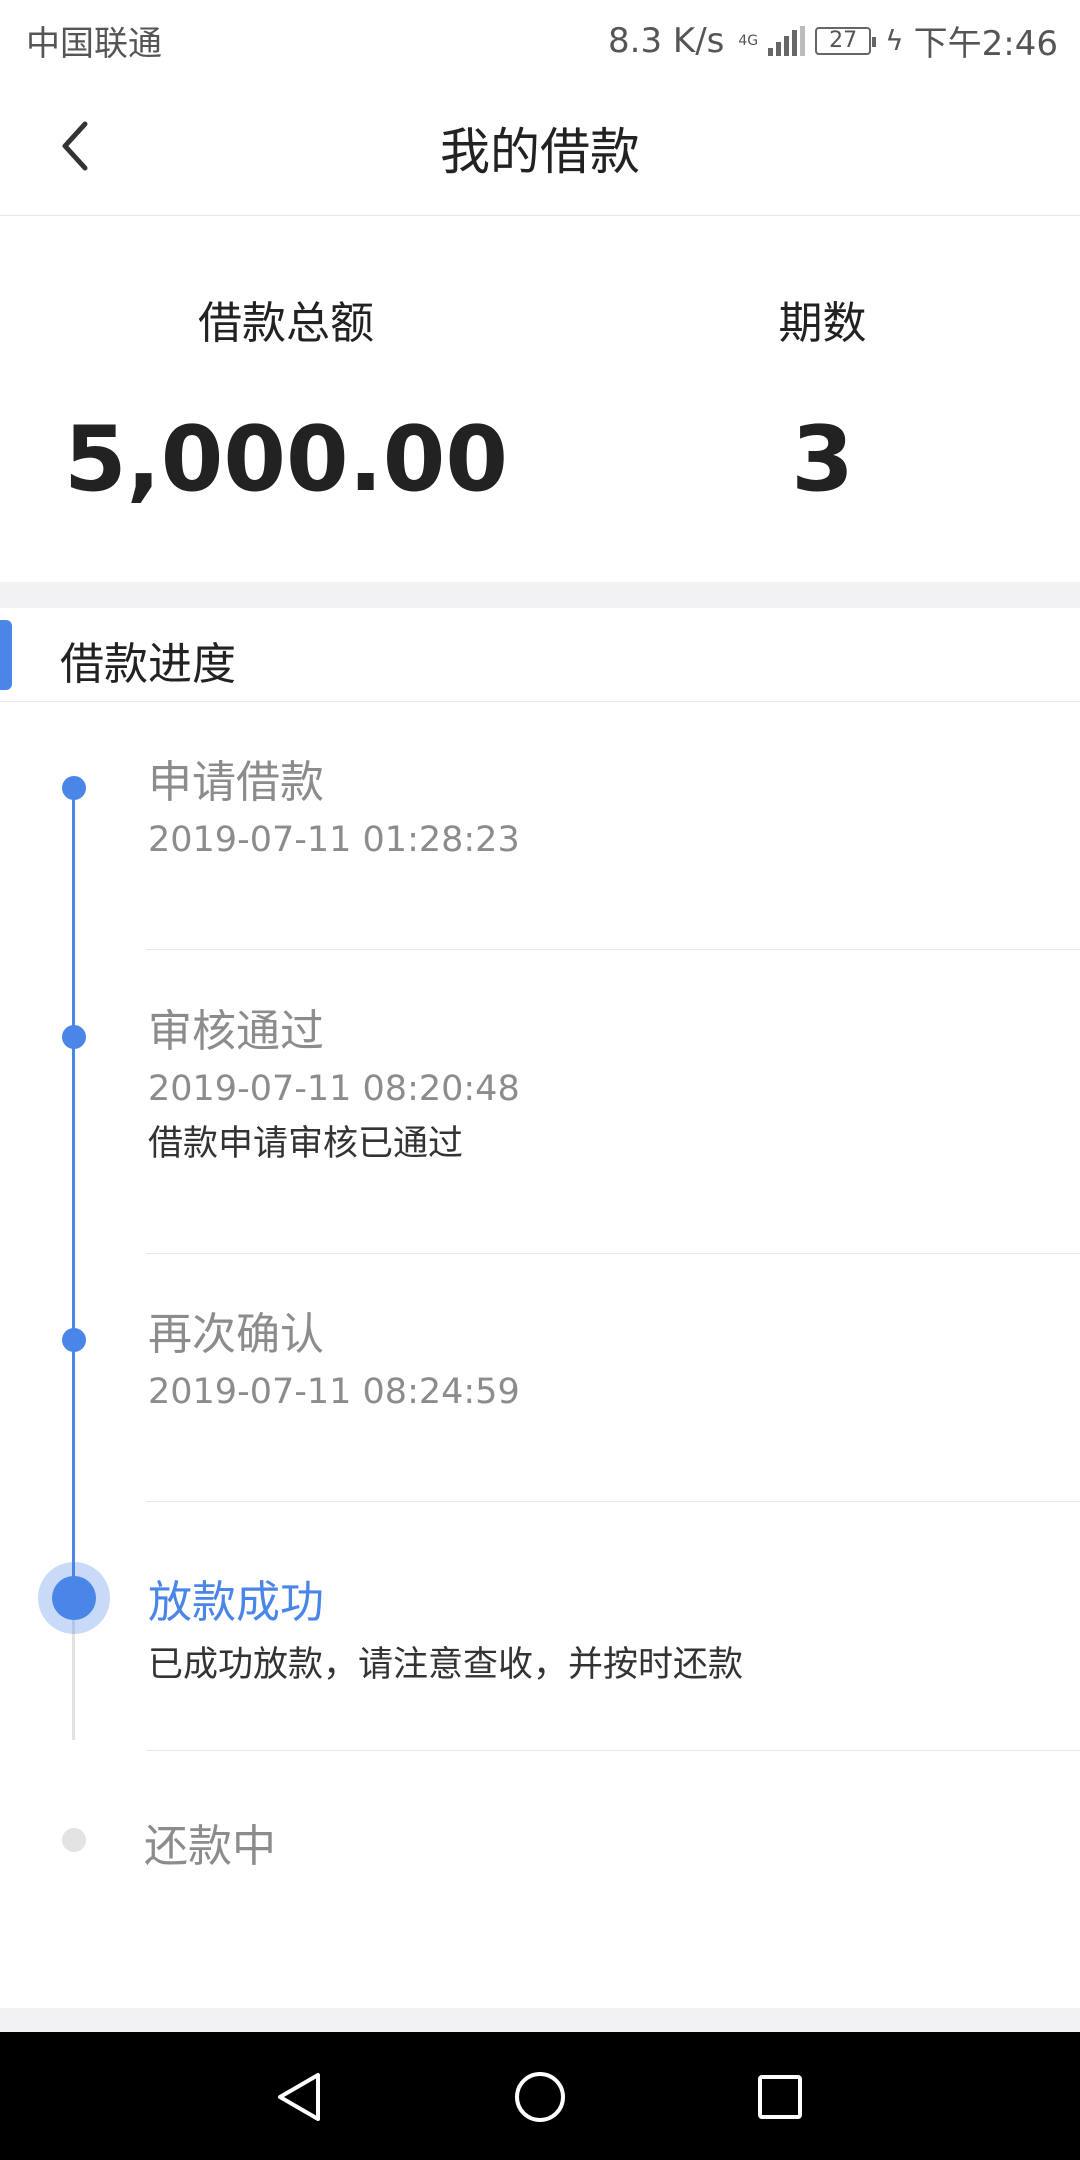 The width and height of the screenshot is (1080, 2160). Describe the element at coordinates (334, 1089) in the screenshot. I see `step-time: 2019-07-11 08:20:48` at that location.